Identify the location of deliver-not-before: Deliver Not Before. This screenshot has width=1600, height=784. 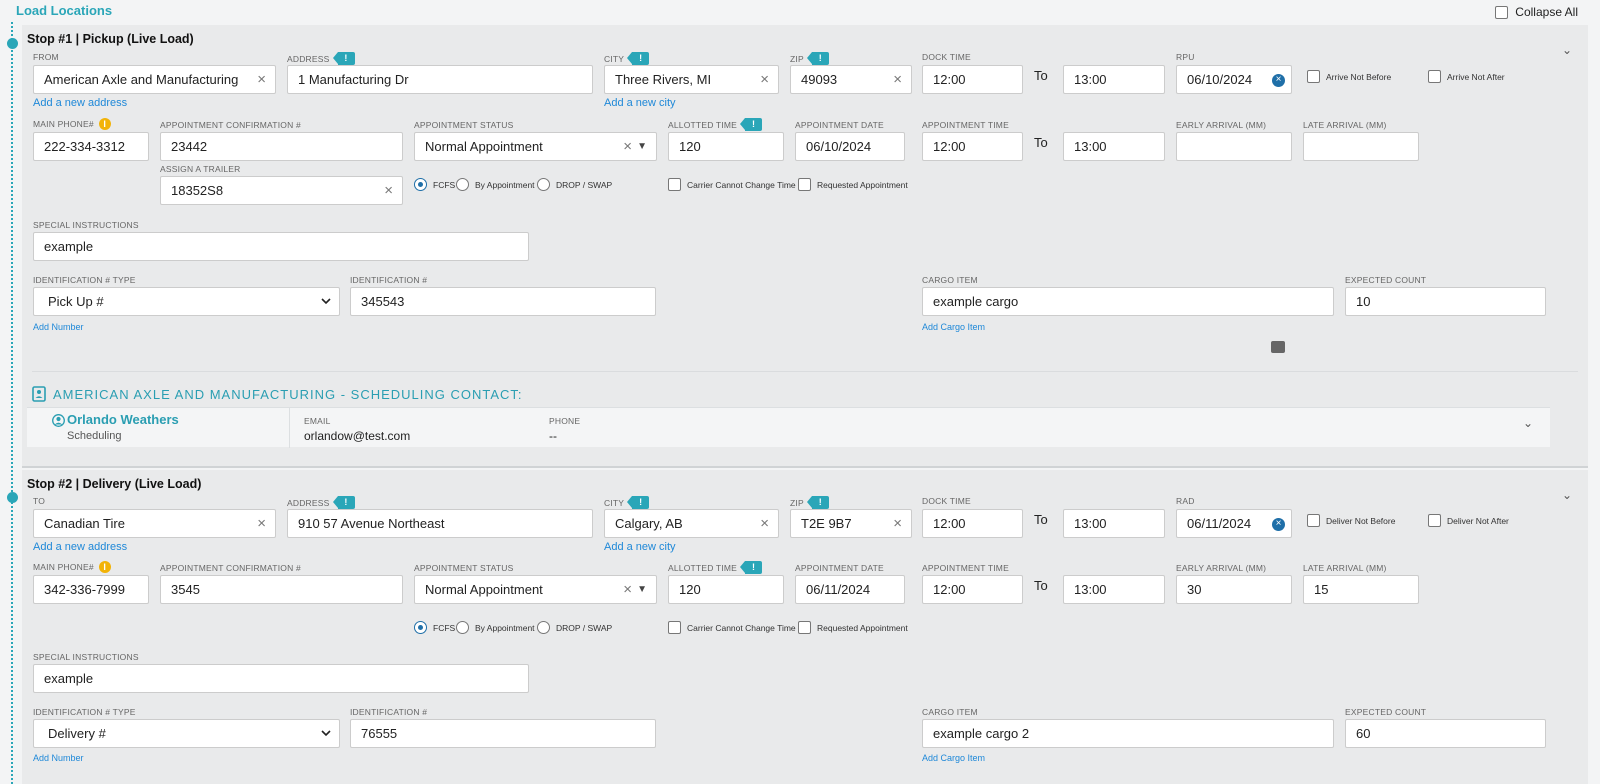
(1351, 520).